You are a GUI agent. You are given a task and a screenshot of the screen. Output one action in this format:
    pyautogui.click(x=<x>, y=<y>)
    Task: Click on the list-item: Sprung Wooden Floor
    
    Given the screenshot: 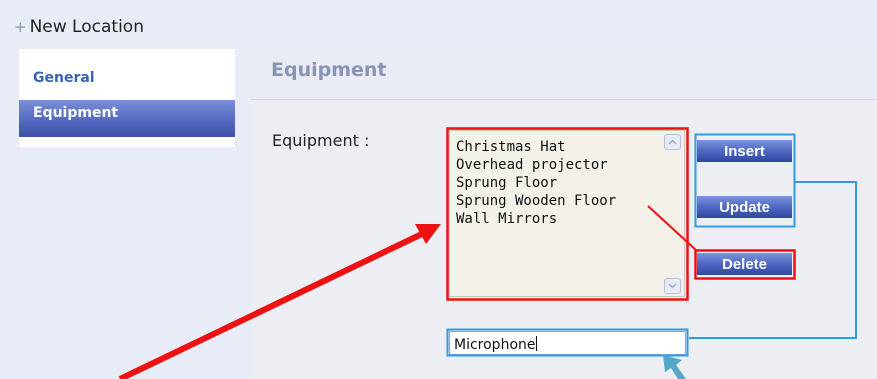 What is the action you would take?
    pyautogui.click(x=536, y=201)
    